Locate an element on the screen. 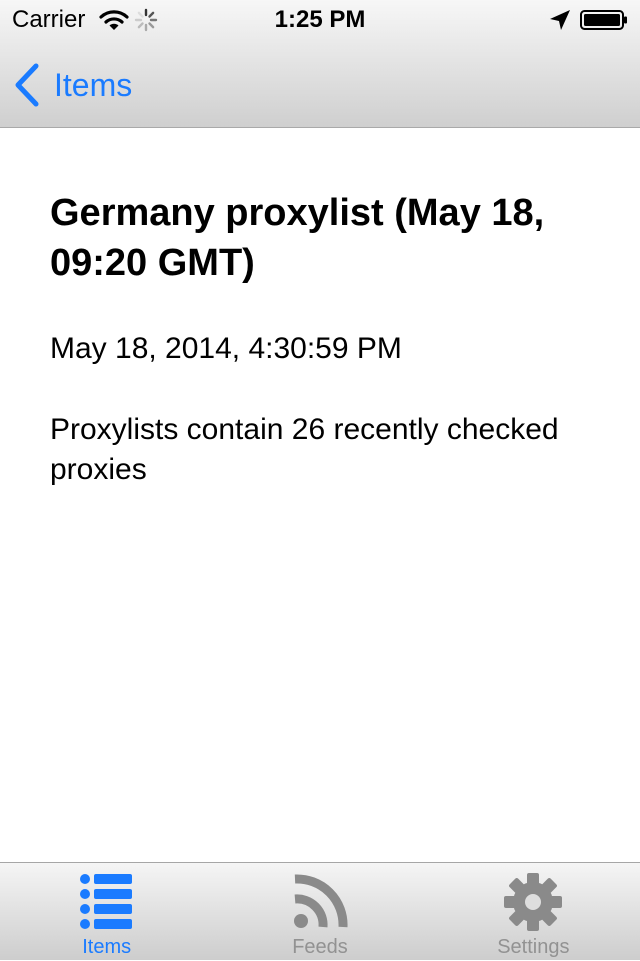  list-icon is located at coordinates (105, 901).